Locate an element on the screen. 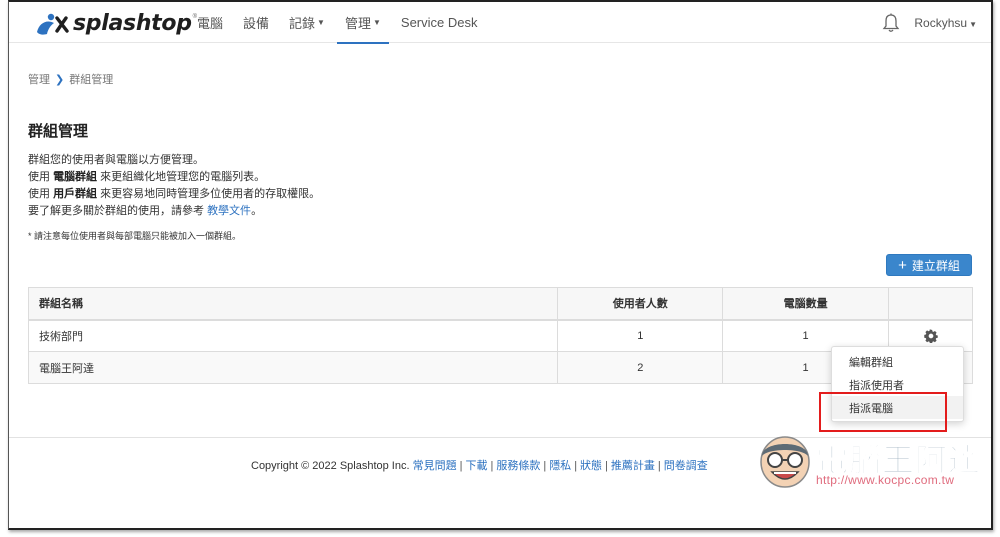  desc-bold-computer-group: 電腦群組 is located at coordinates (75, 177).